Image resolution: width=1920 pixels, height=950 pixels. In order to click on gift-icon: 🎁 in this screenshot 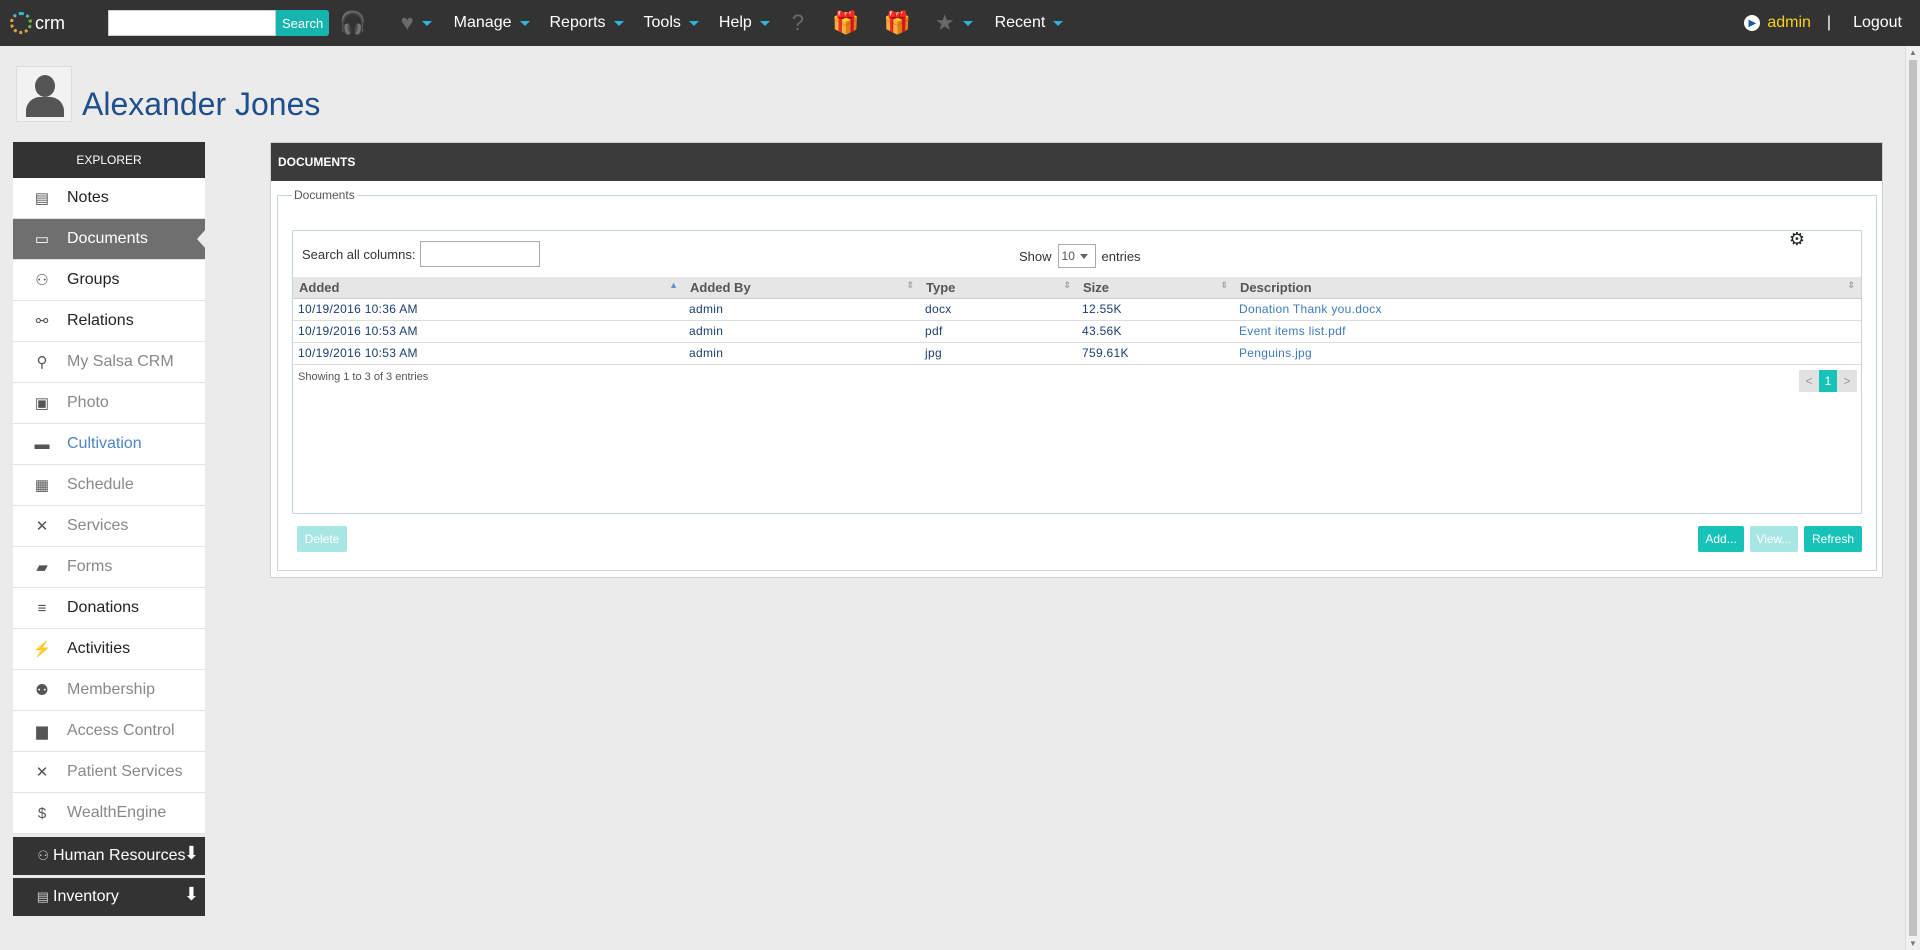, I will do `click(845, 23)`.